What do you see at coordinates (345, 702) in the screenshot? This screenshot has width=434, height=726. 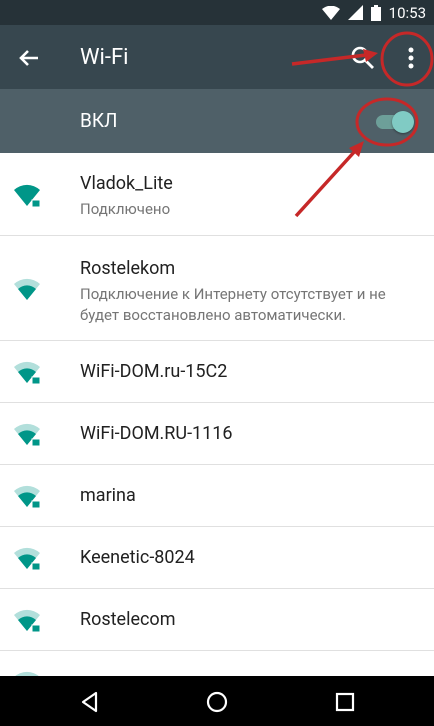 I see `recents-nav-icon` at bounding box center [345, 702].